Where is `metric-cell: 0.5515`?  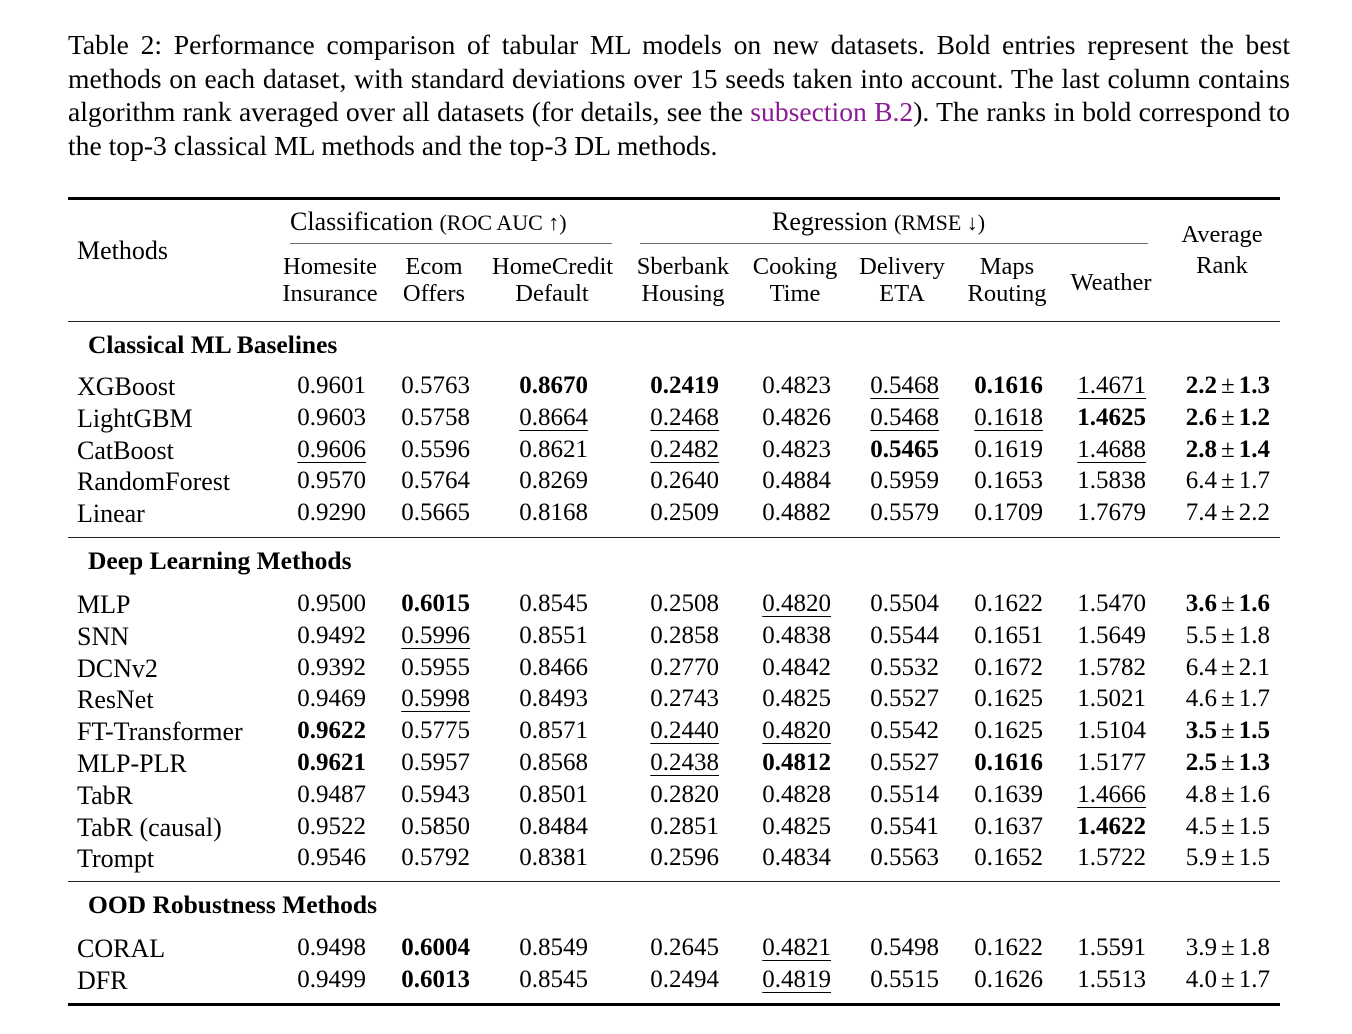
metric-cell: 0.5515 is located at coordinates (904, 979).